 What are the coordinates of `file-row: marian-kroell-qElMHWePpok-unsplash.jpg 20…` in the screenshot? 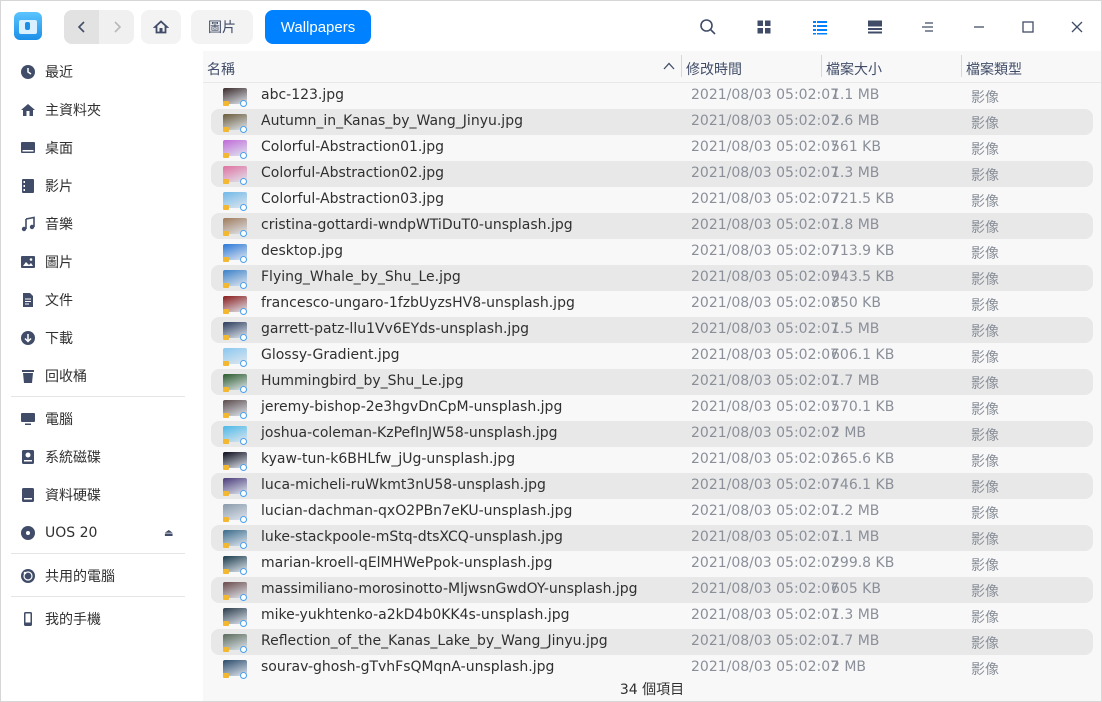 It's located at (652, 564).